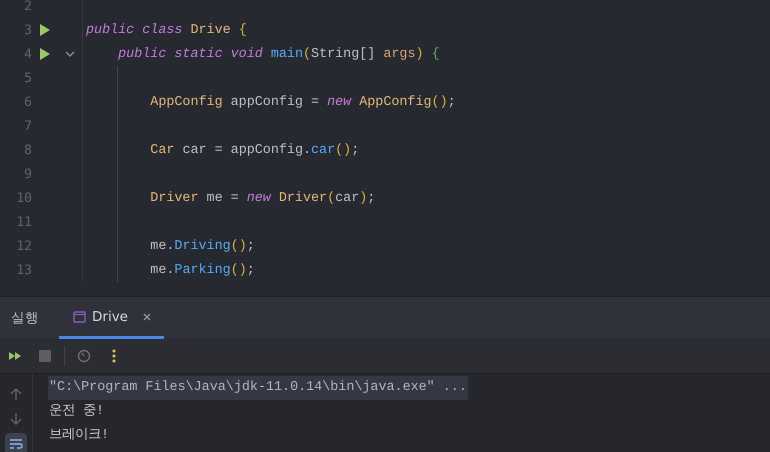 The height and width of the screenshot is (452, 770). What do you see at coordinates (23, 198) in the screenshot?
I see `line-number: 10` at bounding box center [23, 198].